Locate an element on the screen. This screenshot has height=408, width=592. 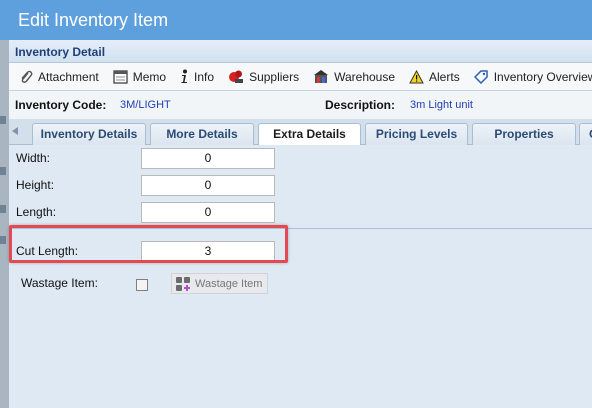
attachment-button: Attachment is located at coordinates (59, 77).